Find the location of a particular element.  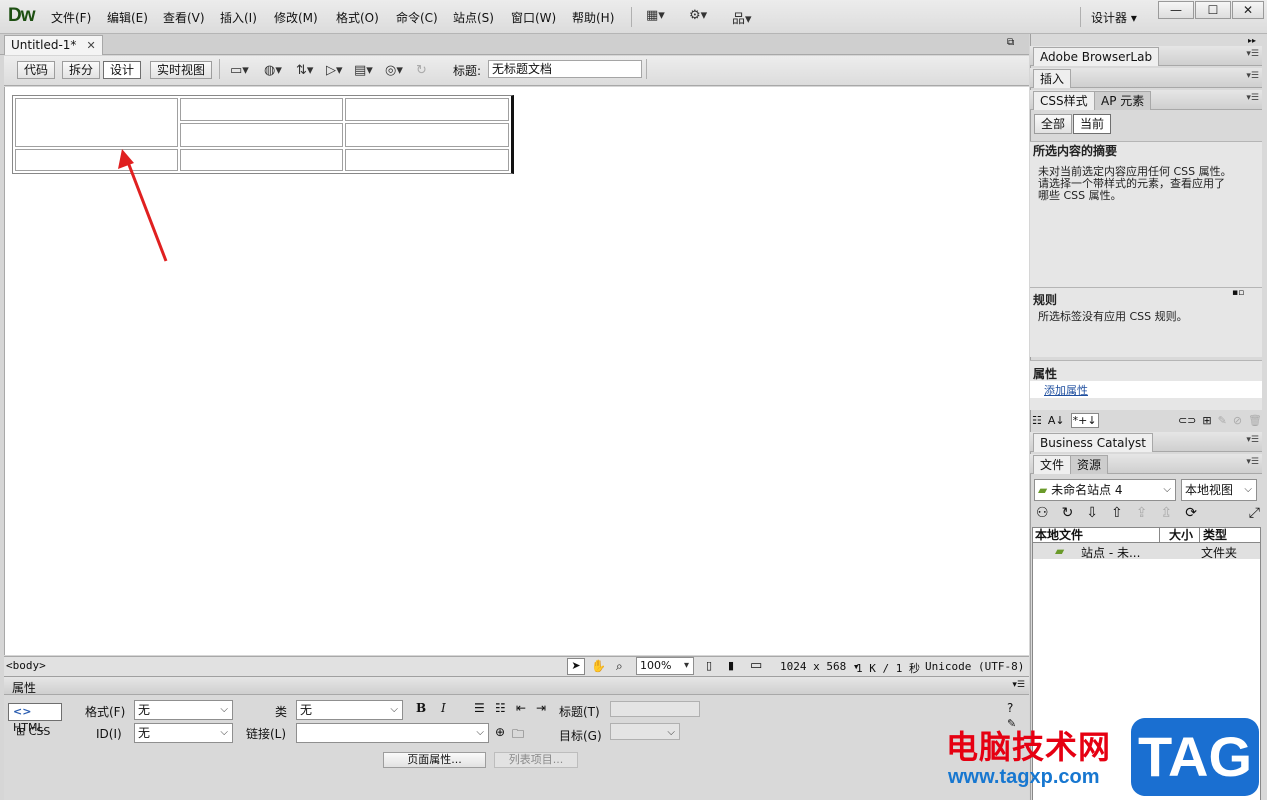

desktop-size-icon: ▭ is located at coordinates (756, 665).